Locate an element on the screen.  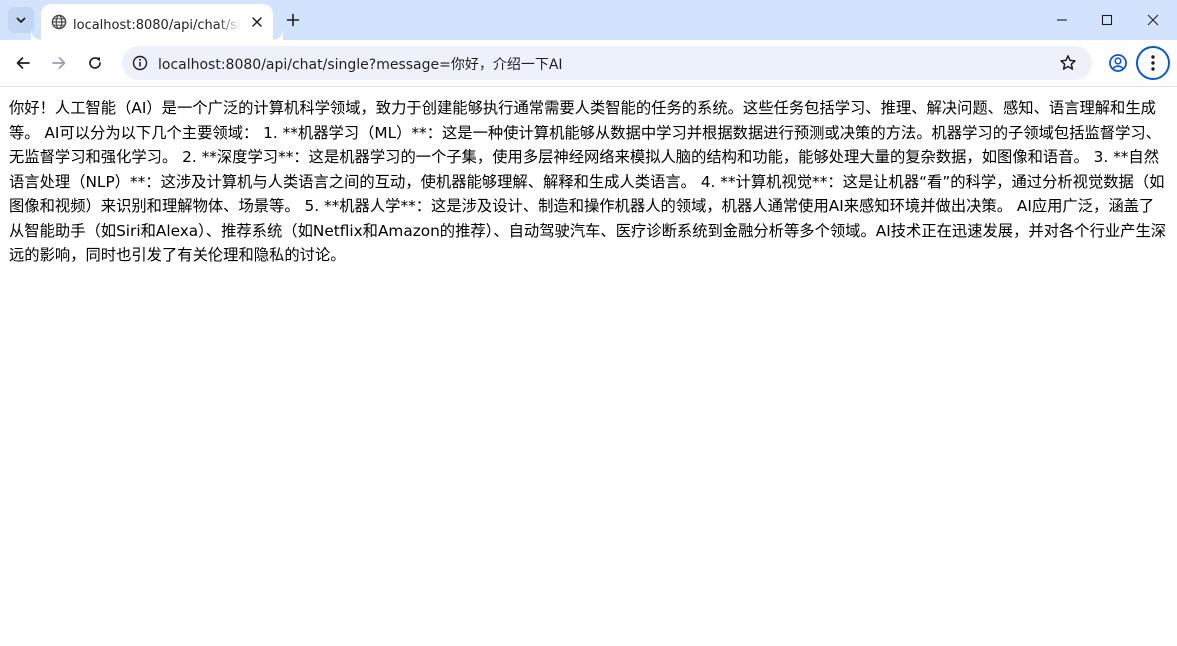
new-tab-button is located at coordinates (293, 20).